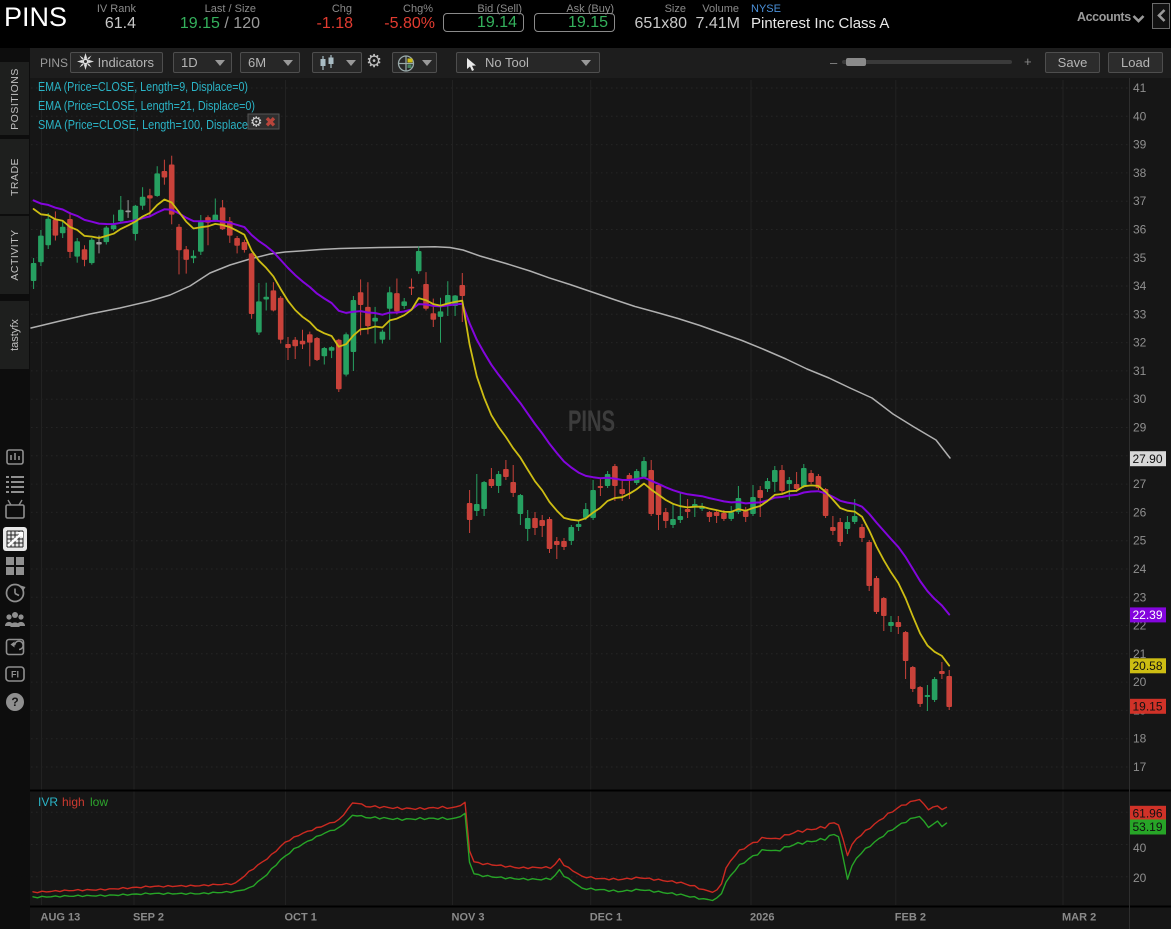 This screenshot has height=929, width=1171. What do you see at coordinates (1079, 918) in the screenshot?
I see `svg-text: MAR 2` at bounding box center [1079, 918].